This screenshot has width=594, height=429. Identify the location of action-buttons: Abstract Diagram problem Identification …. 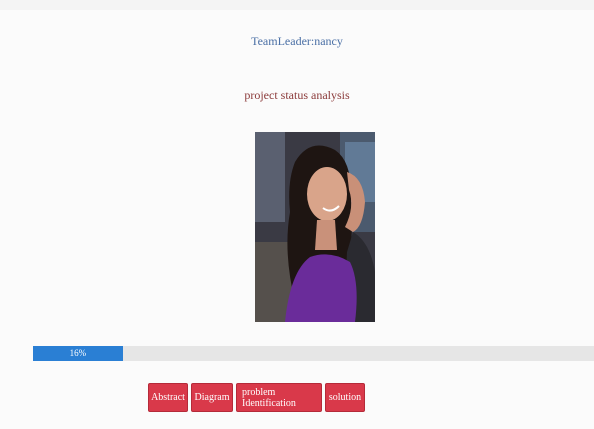
(256, 397).